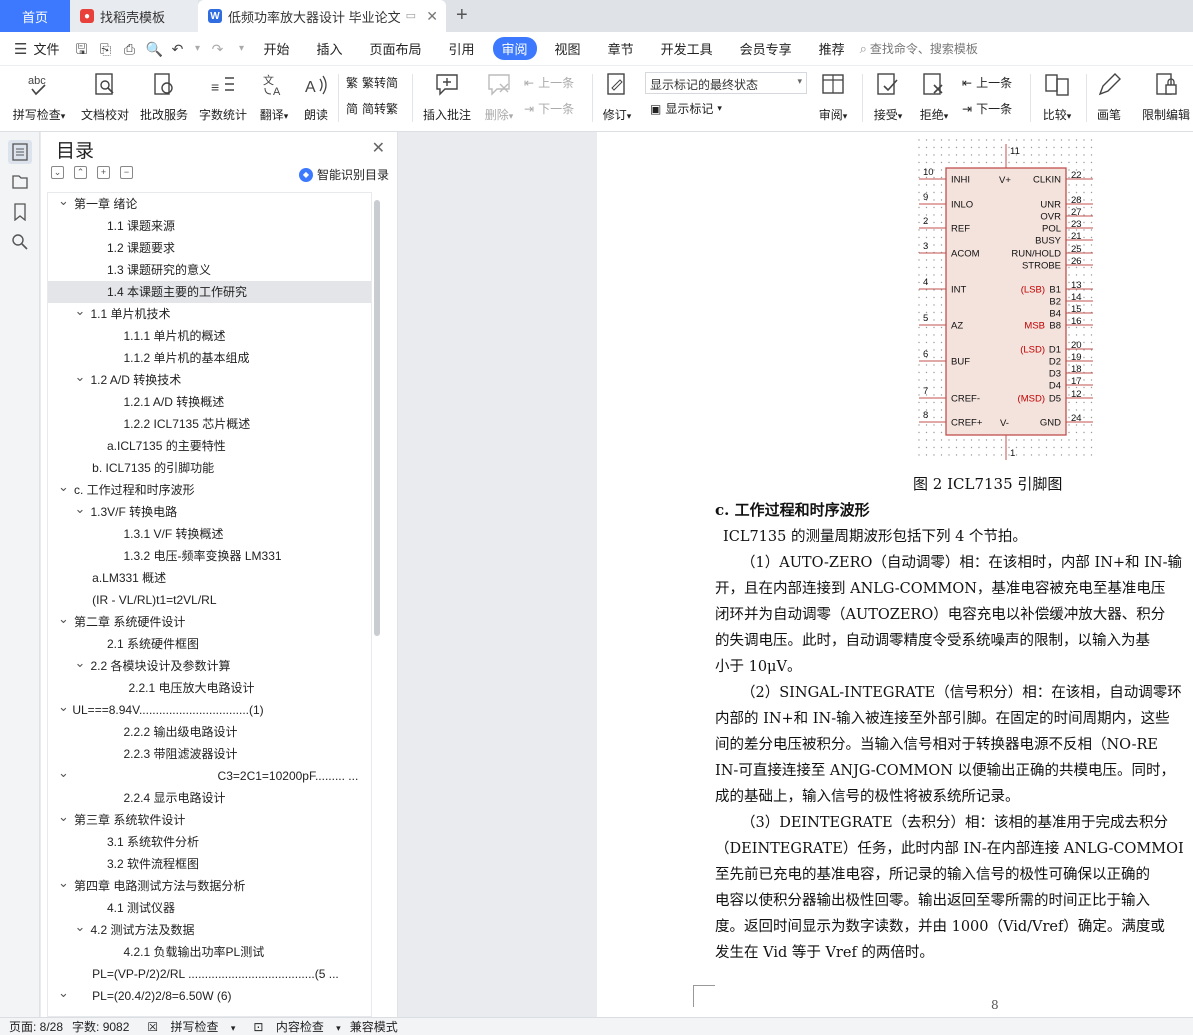  I want to click on menu-recommend: 推荐, so click(832, 48).